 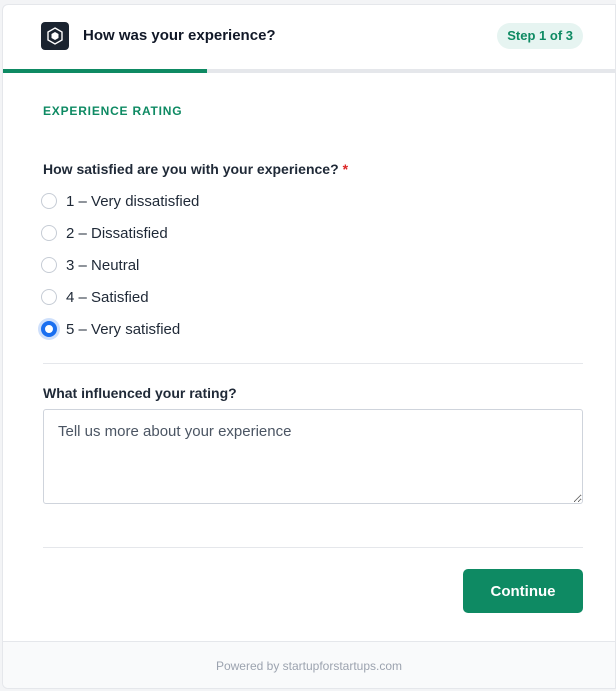 I want to click on continue-button: Continue, so click(x=523, y=591).